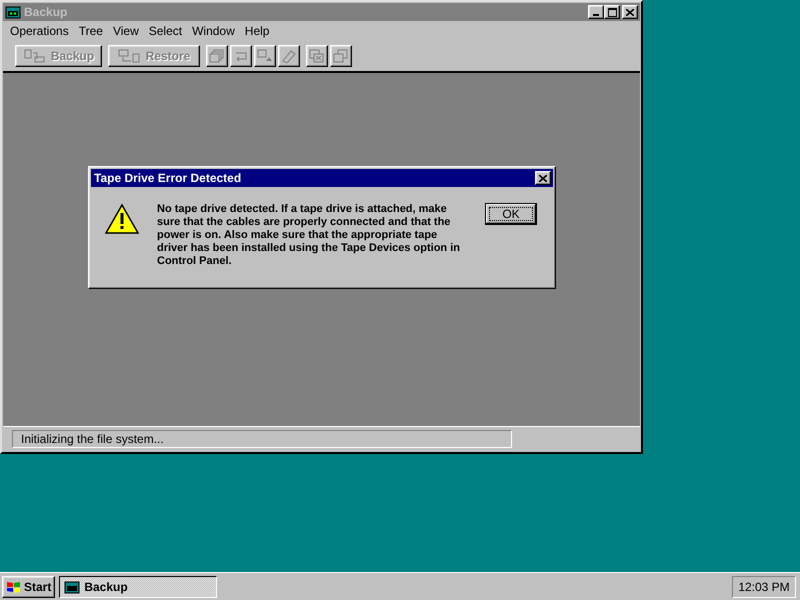  What do you see at coordinates (764, 587) in the screenshot?
I see `clock: 12:03 PM` at bounding box center [764, 587].